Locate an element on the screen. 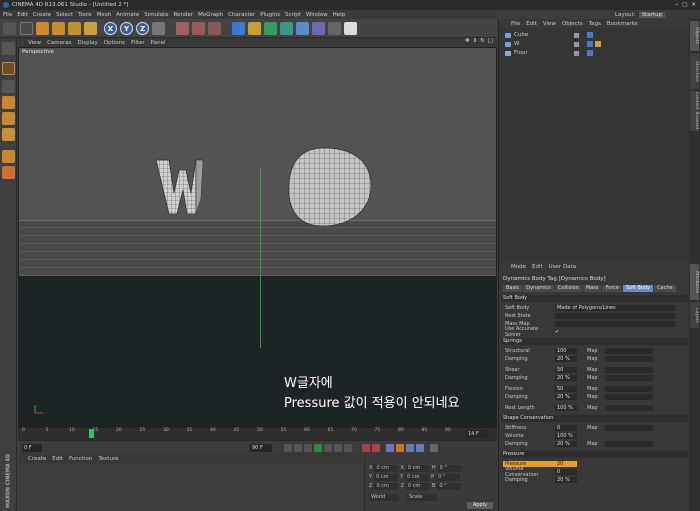  viewport-menu-options: Options is located at coordinates (114, 43).